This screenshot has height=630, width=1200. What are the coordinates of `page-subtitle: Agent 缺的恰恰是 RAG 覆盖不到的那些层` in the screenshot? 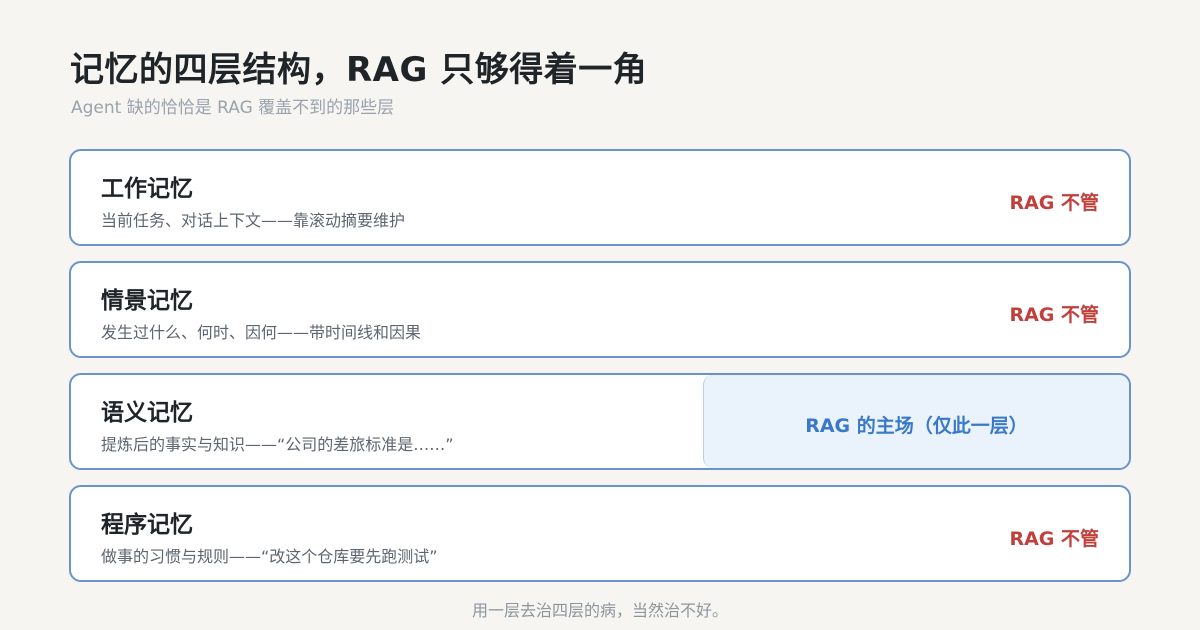 It's located at (233, 108).